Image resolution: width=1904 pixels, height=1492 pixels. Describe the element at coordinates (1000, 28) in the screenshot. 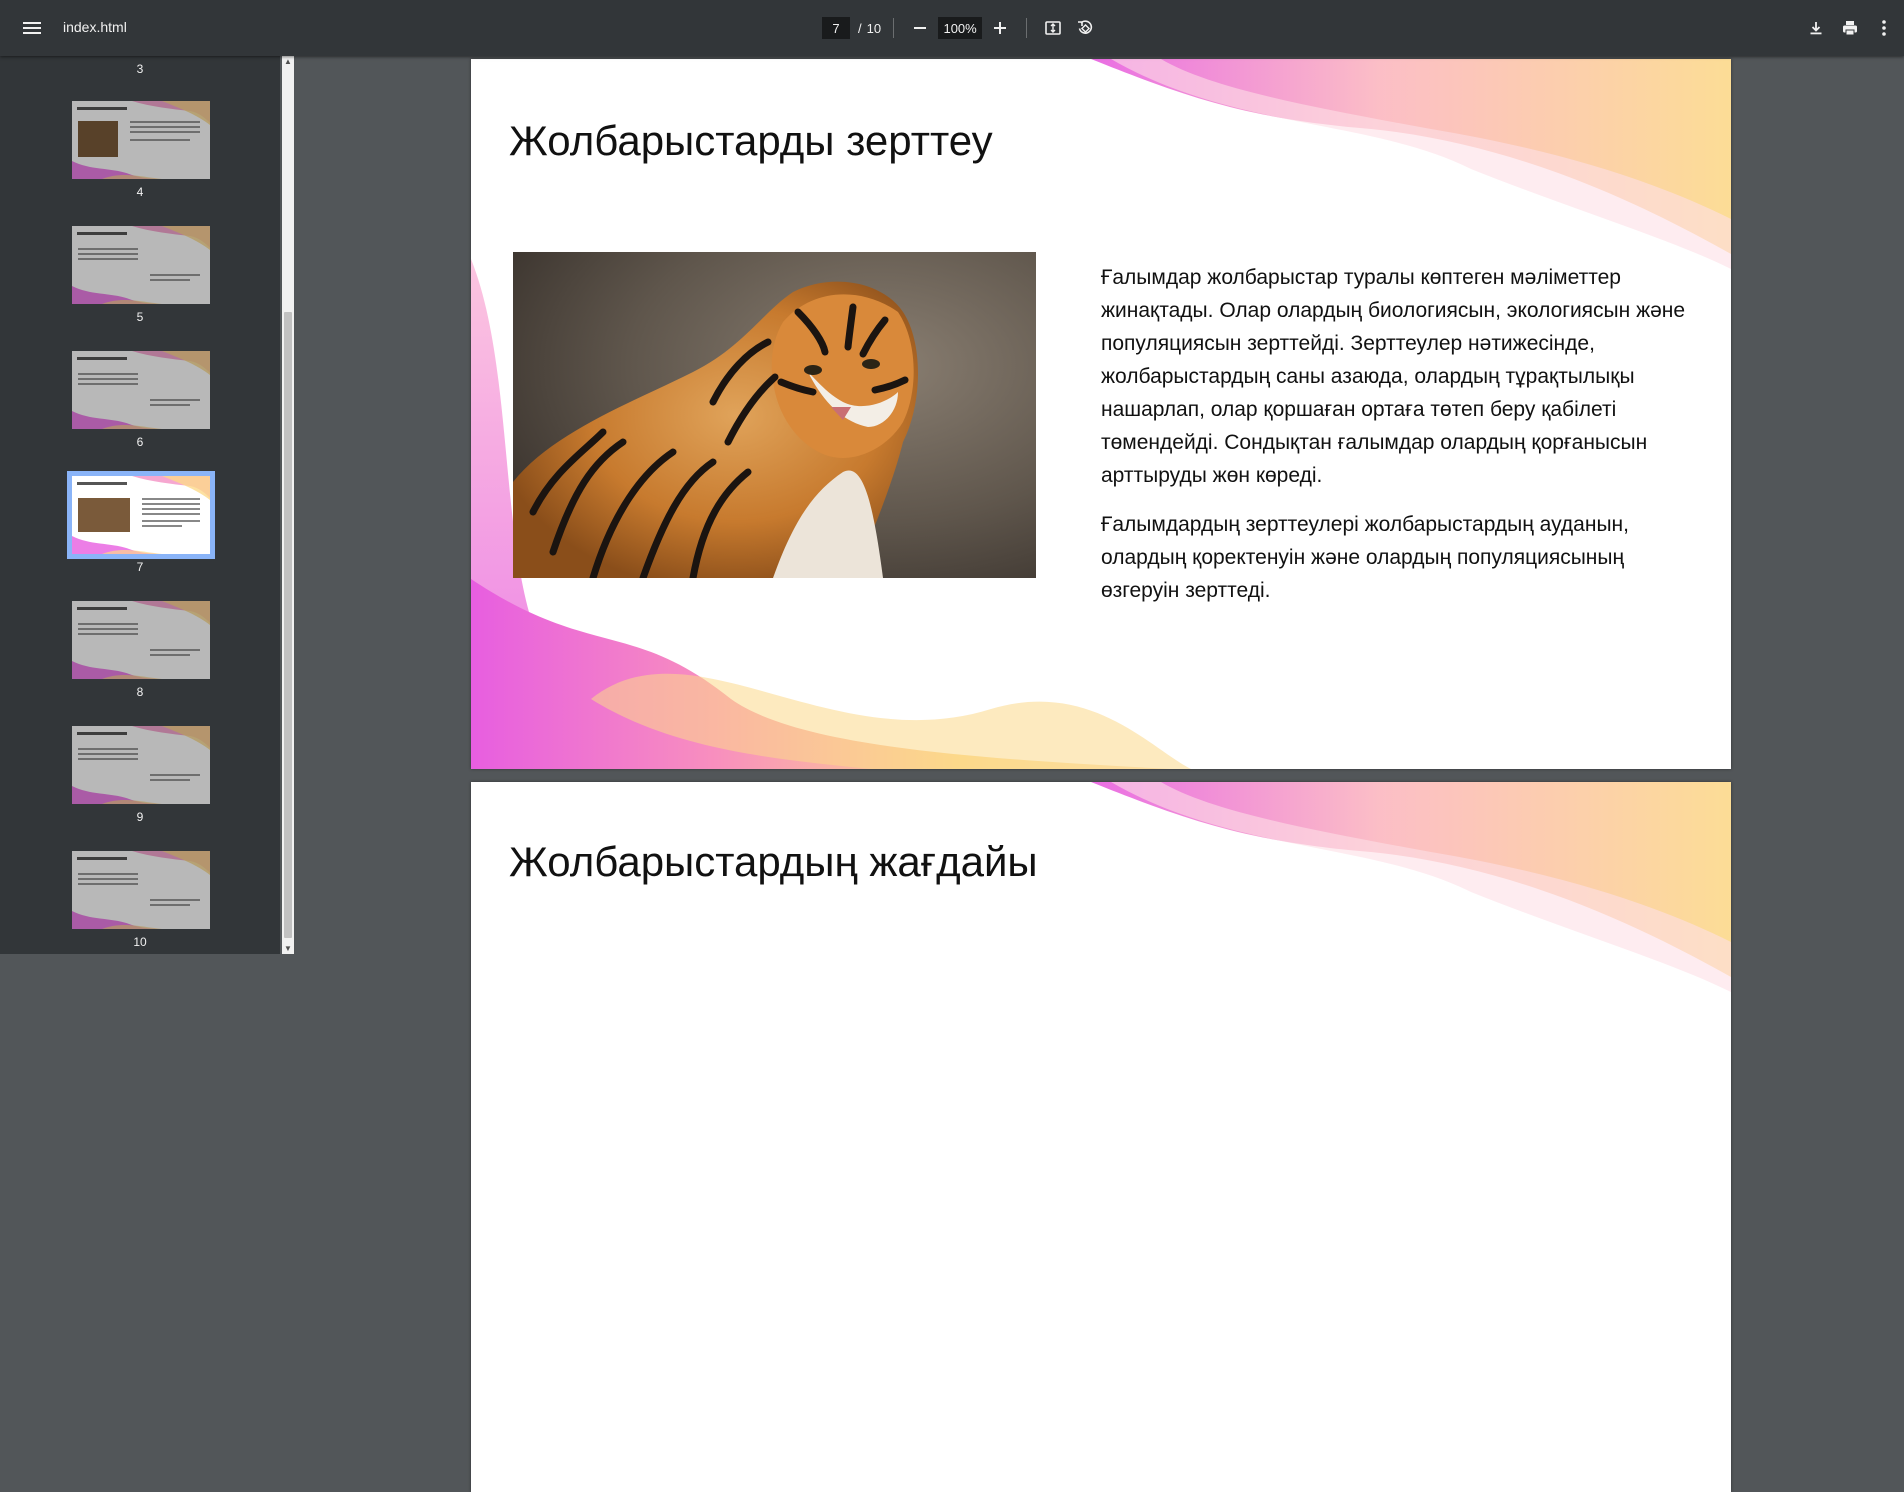

I see `zoom-in-icon` at that location.